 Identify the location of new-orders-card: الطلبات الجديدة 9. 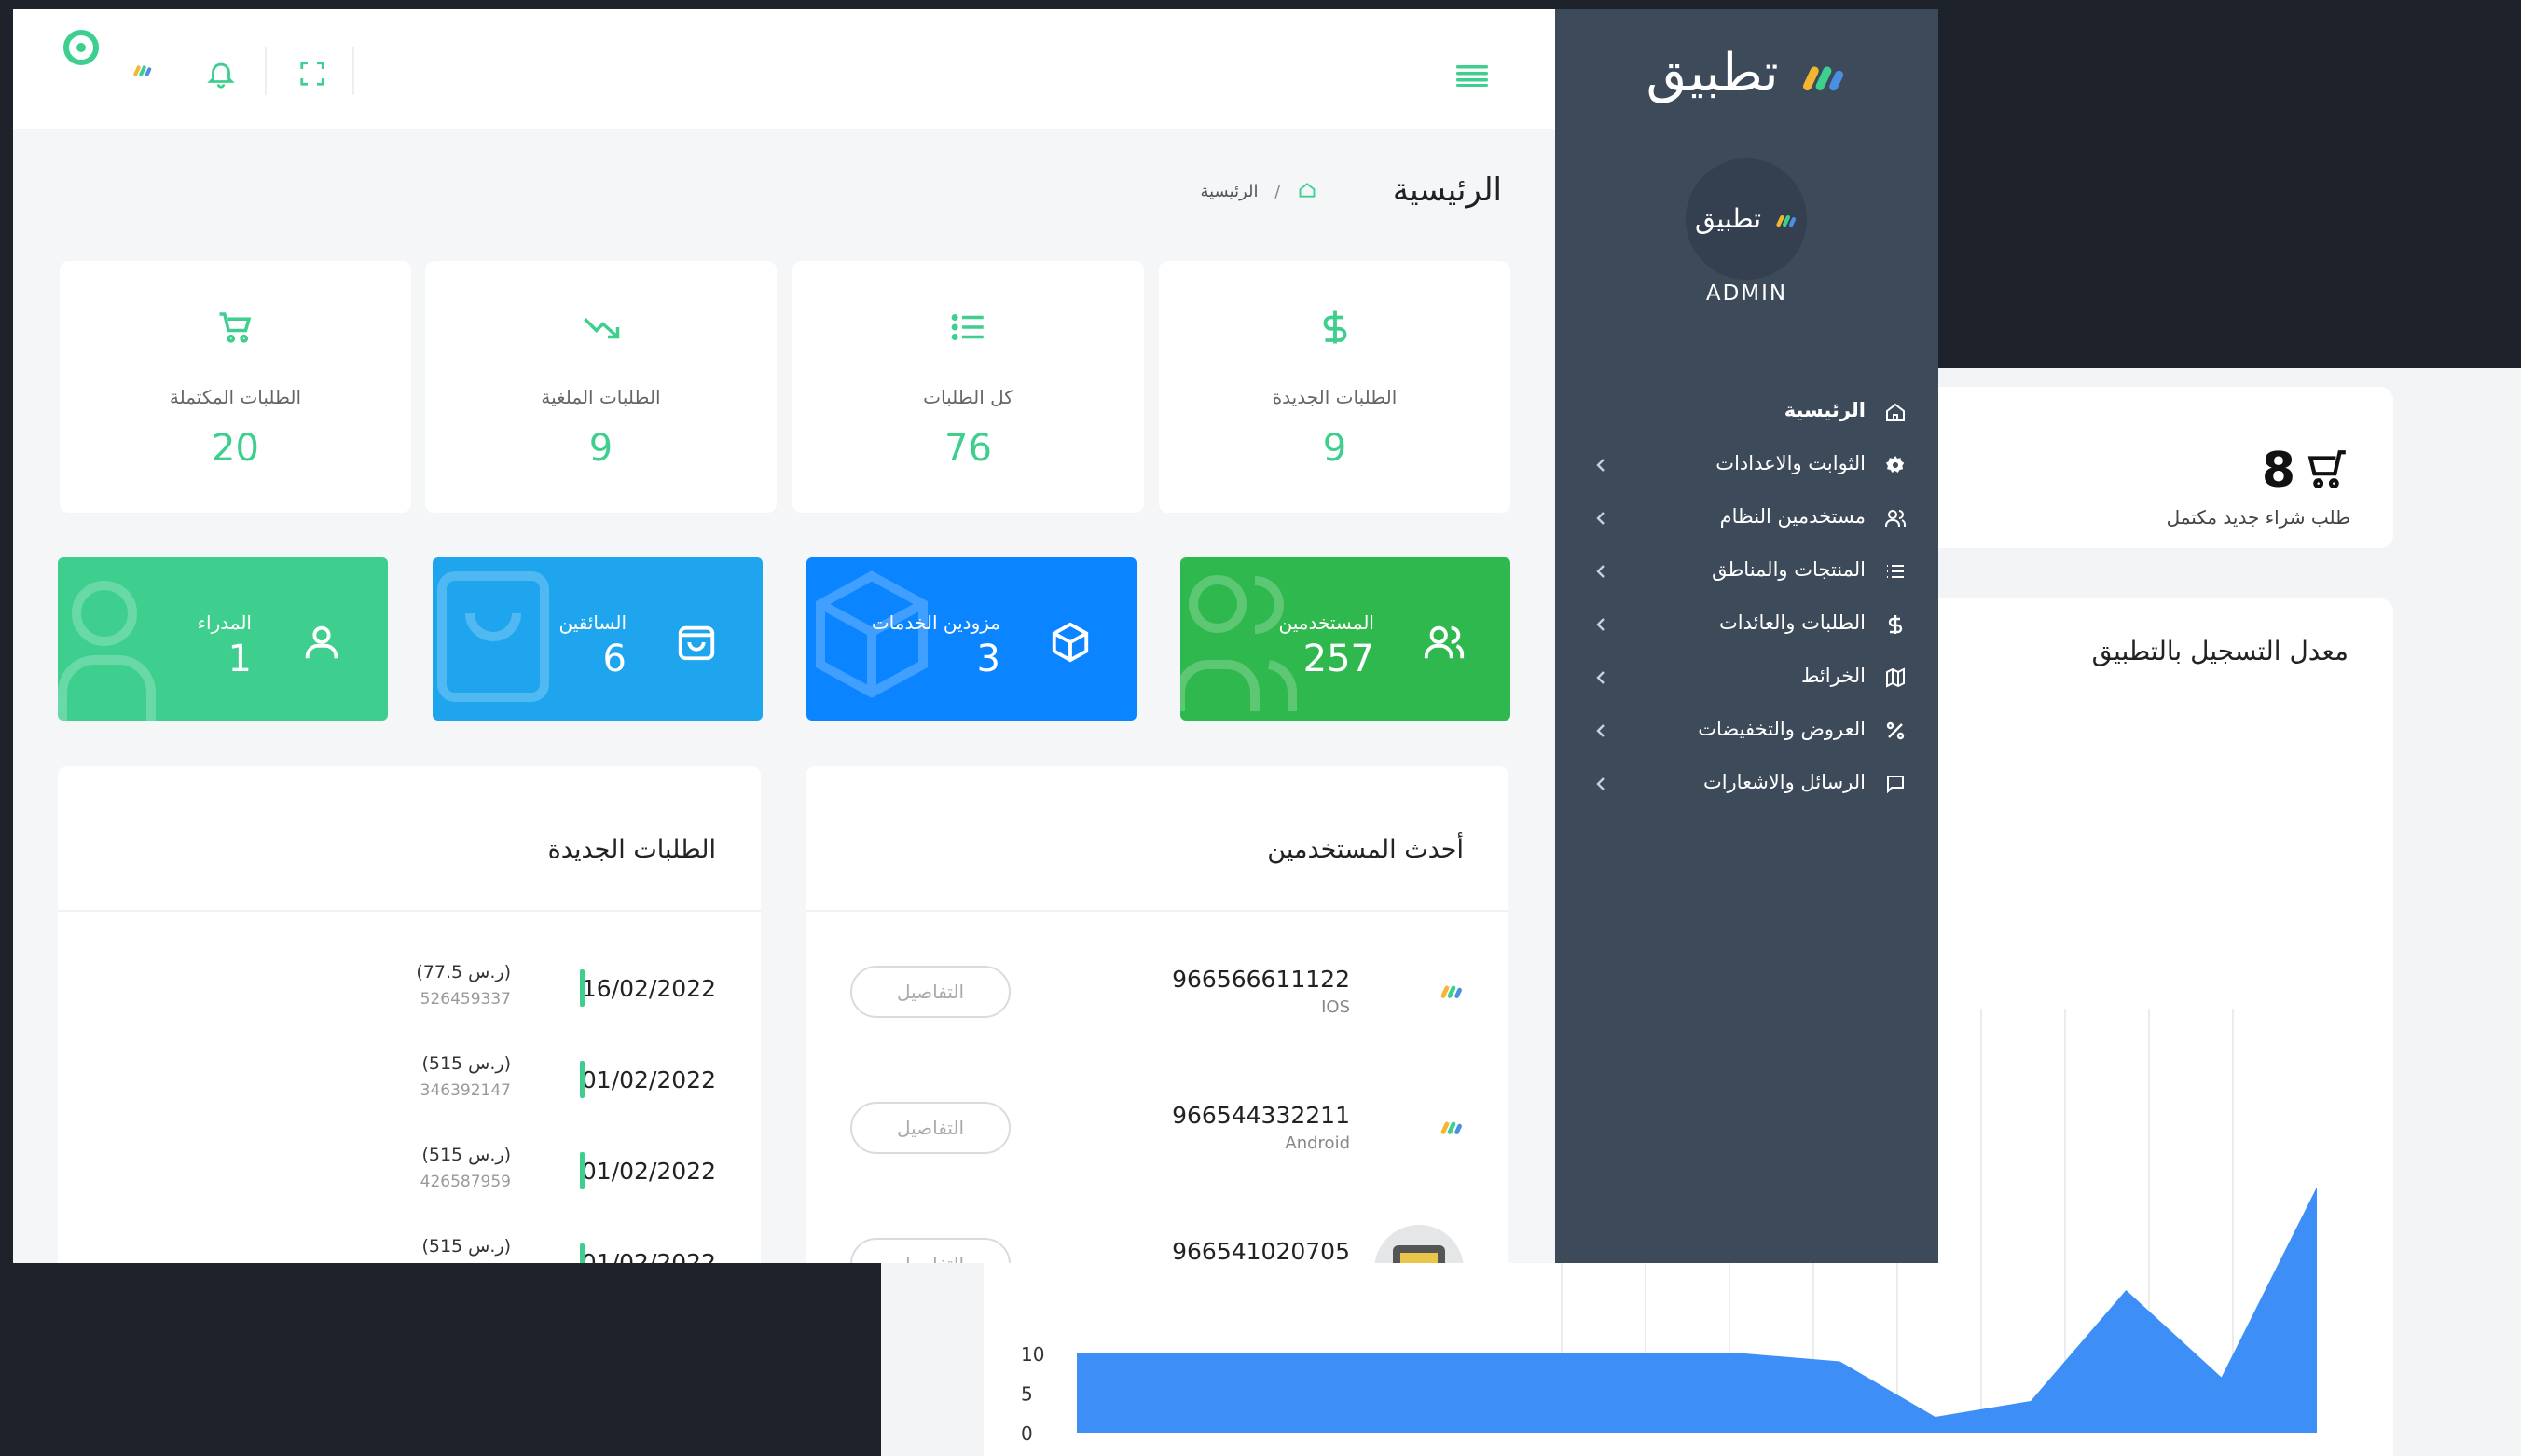
(1334, 387).